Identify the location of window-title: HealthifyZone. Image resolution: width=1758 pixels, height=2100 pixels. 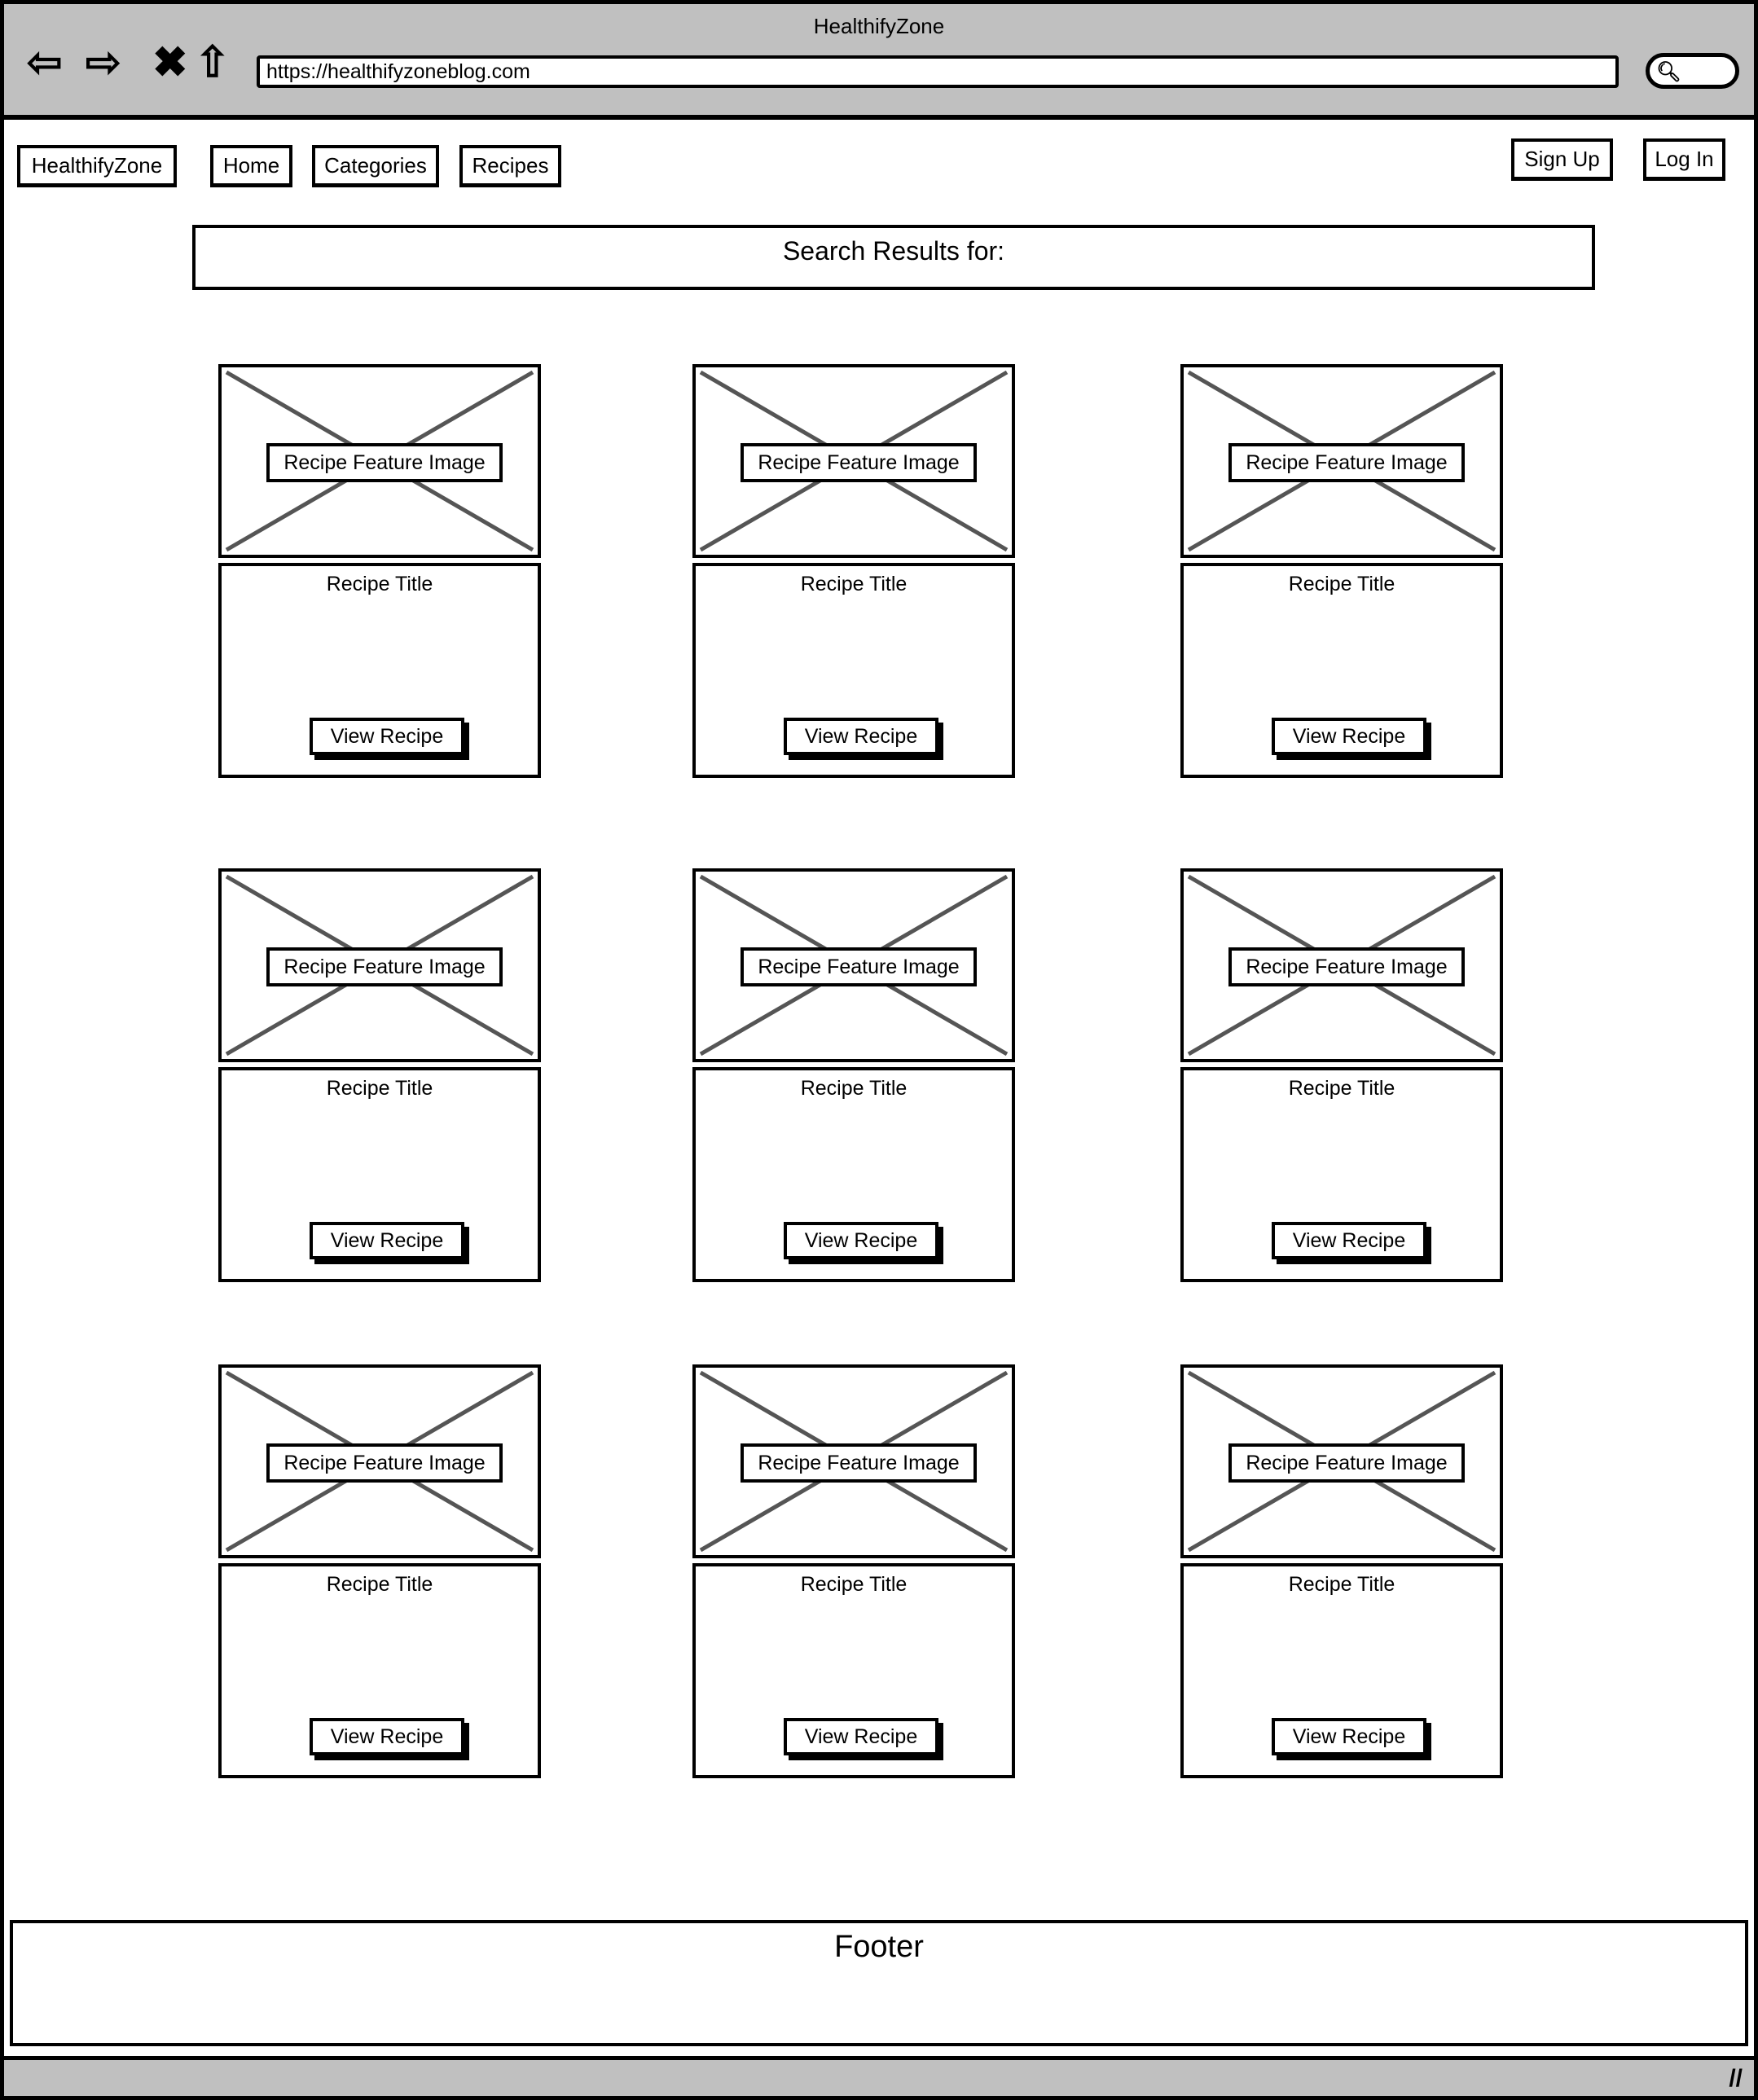
(879, 26).